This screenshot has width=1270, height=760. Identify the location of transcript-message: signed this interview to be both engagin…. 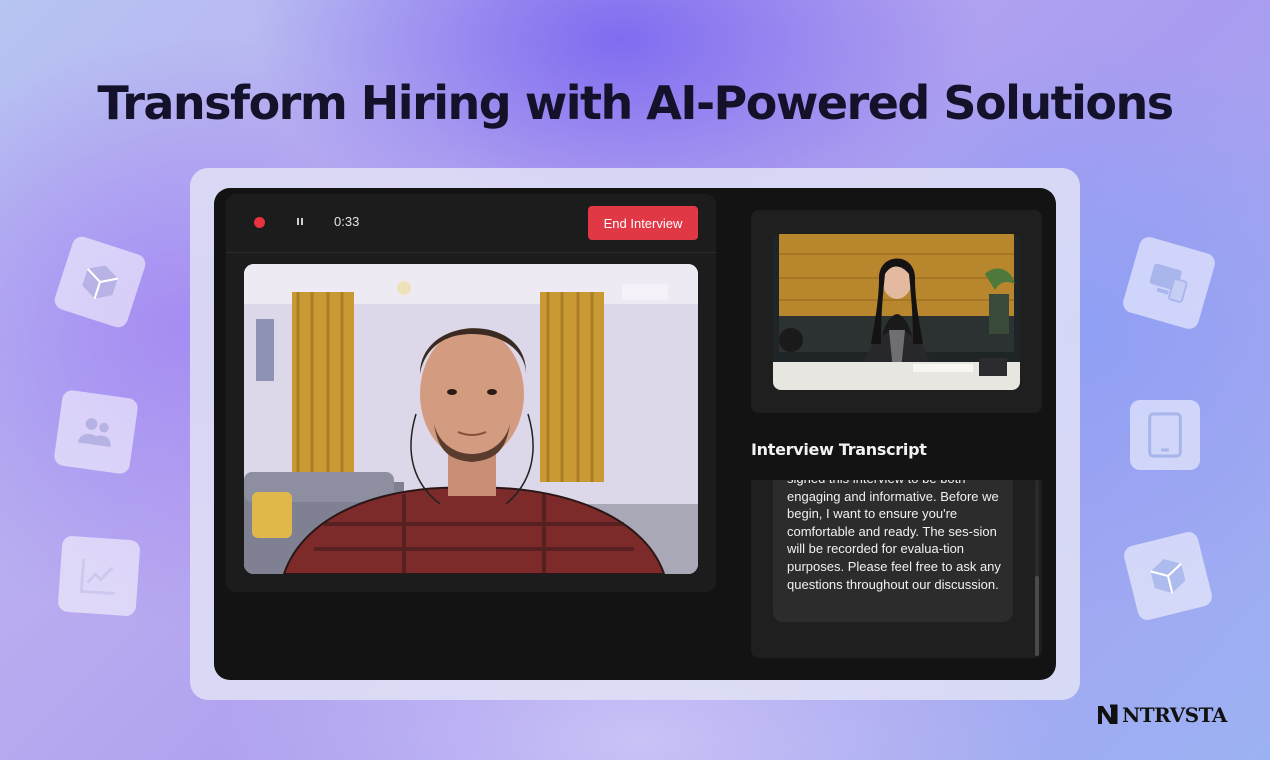
(893, 551).